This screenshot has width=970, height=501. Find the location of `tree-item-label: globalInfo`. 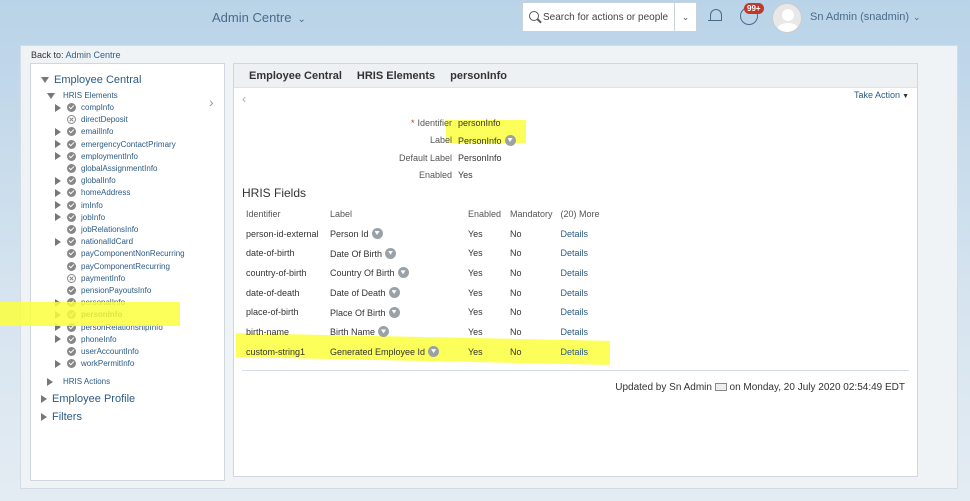

tree-item-label: globalInfo is located at coordinates (98, 181).